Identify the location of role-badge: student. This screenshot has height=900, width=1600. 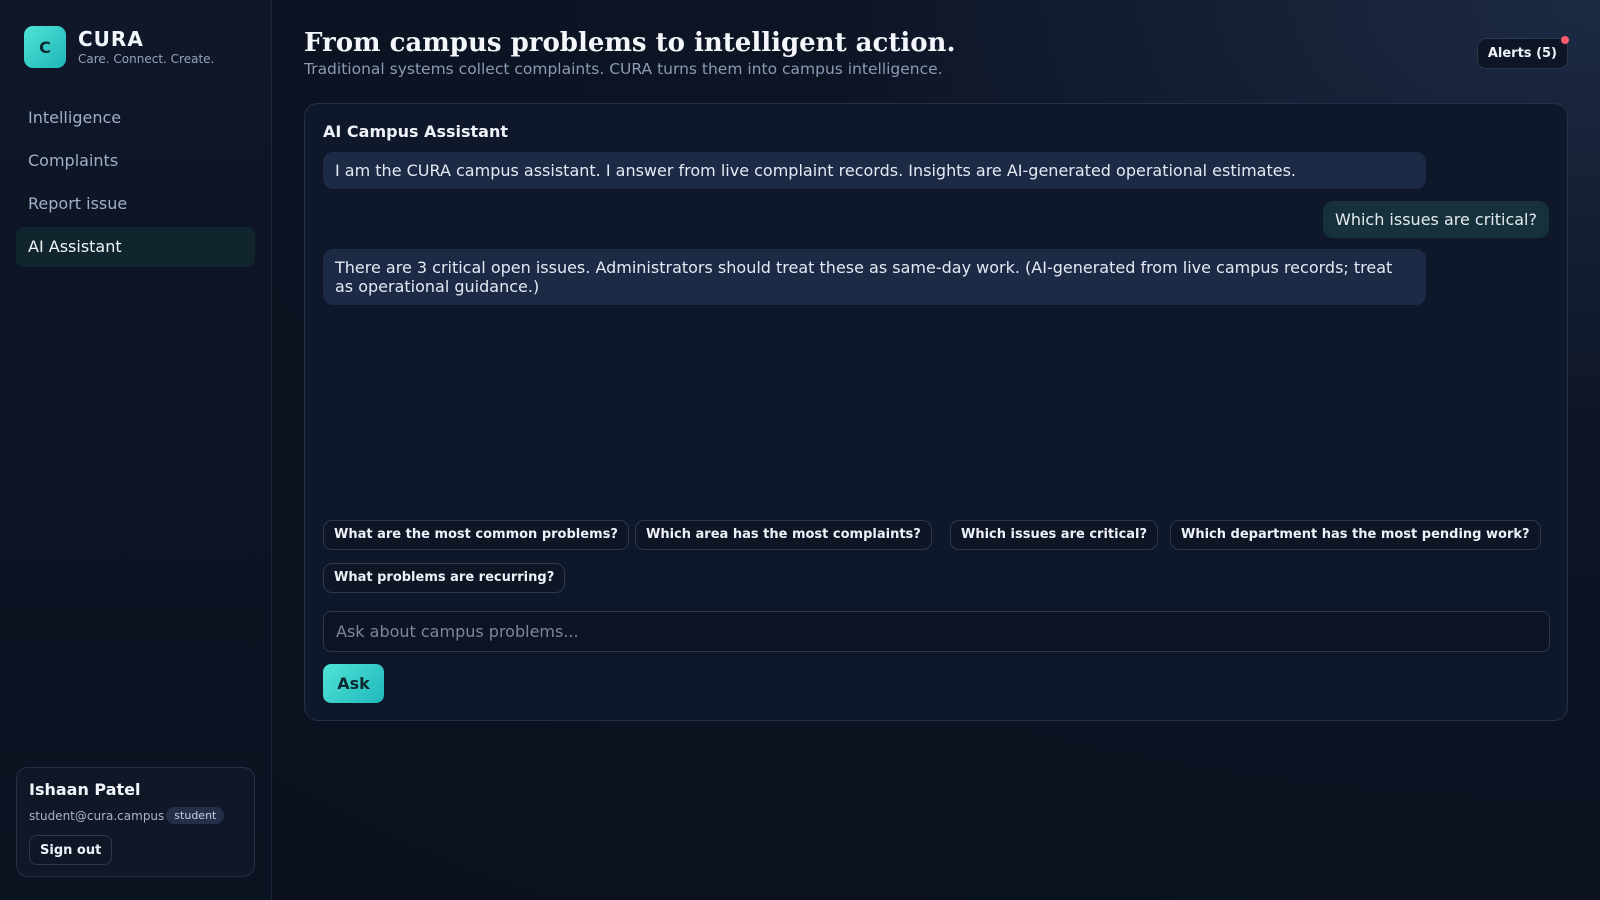
(195, 815).